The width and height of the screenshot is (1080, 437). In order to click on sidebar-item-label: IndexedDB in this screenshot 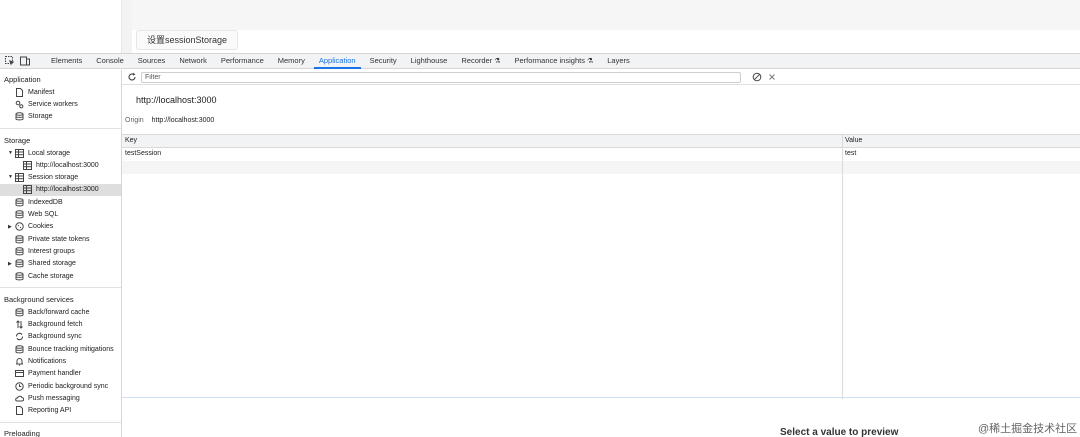, I will do `click(45, 202)`.